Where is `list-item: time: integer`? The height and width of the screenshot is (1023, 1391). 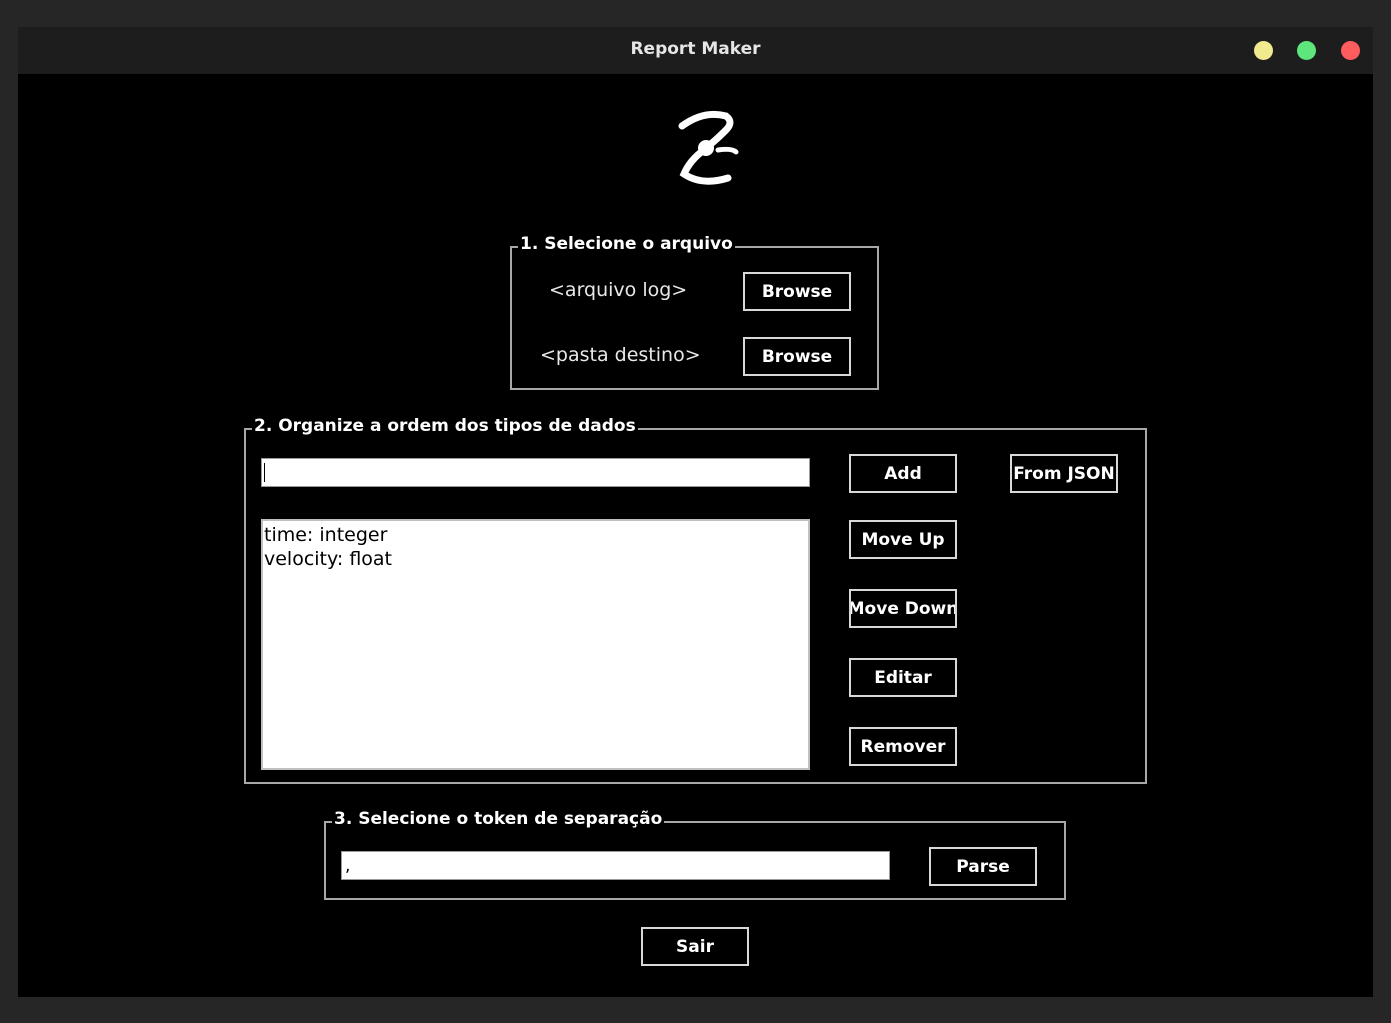 list-item: time: integer is located at coordinates (536, 535).